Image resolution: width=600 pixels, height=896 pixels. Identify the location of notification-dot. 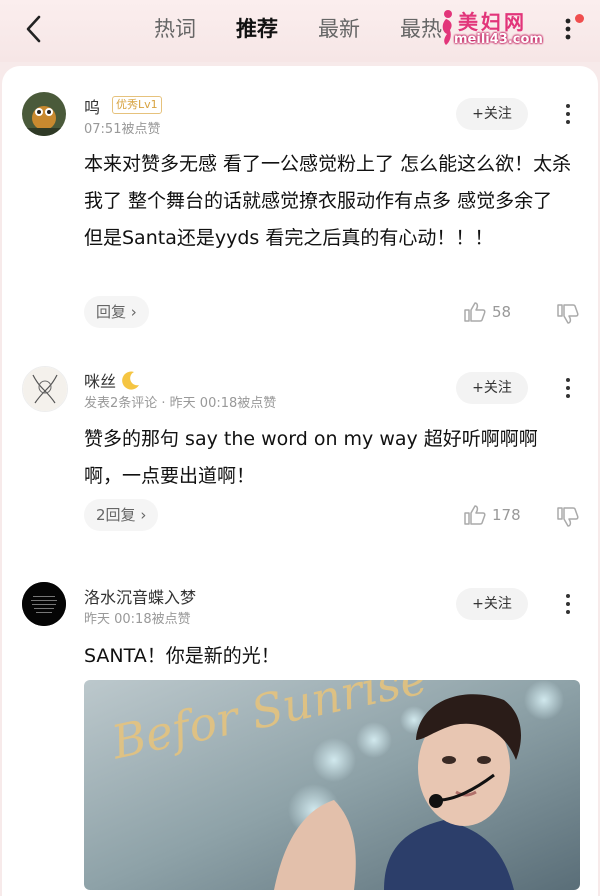
(579, 18).